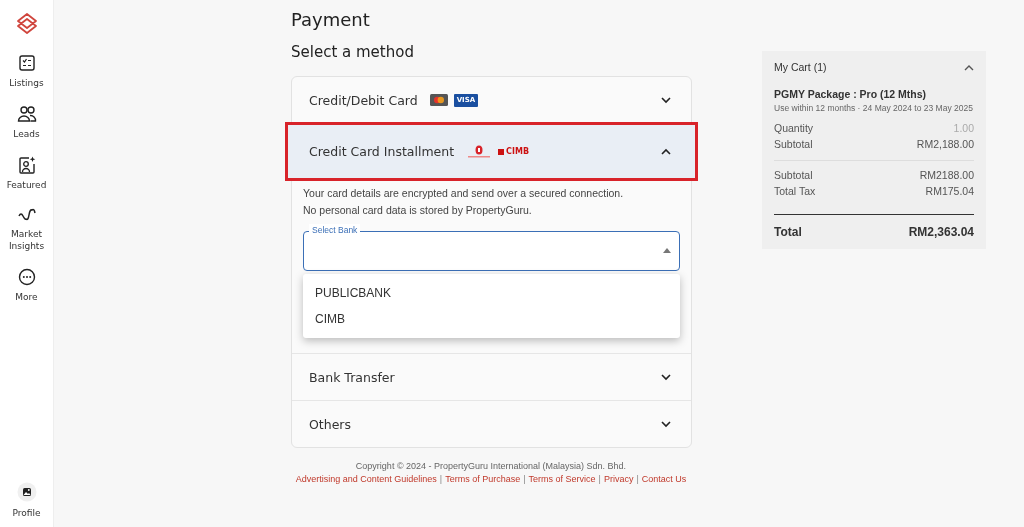 This screenshot has width=1024, height=527. What do you see at coordinates (618, 479) in the screenshot?
I see `footer-link: Privacy` at bounding box center [618, 479].